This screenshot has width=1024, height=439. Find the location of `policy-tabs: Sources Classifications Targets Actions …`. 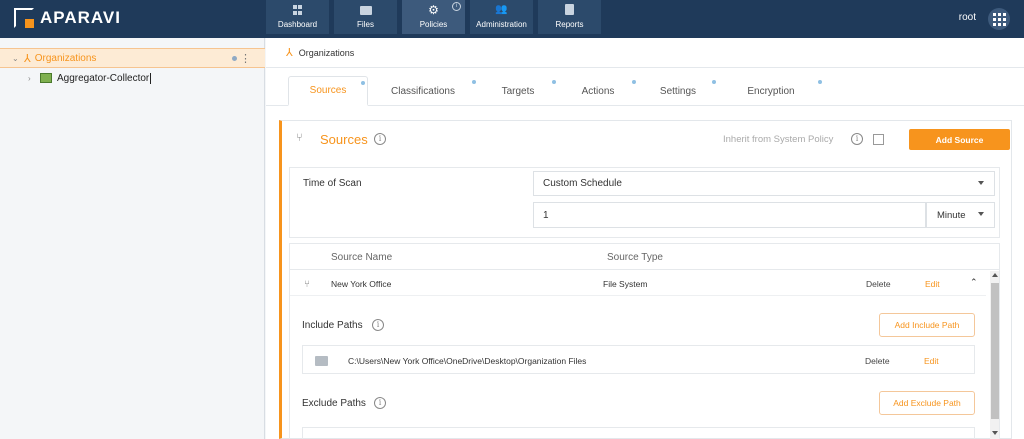

policy-tabs: Sources Classifications Targets Actions … is located at coordinates (556, 91).